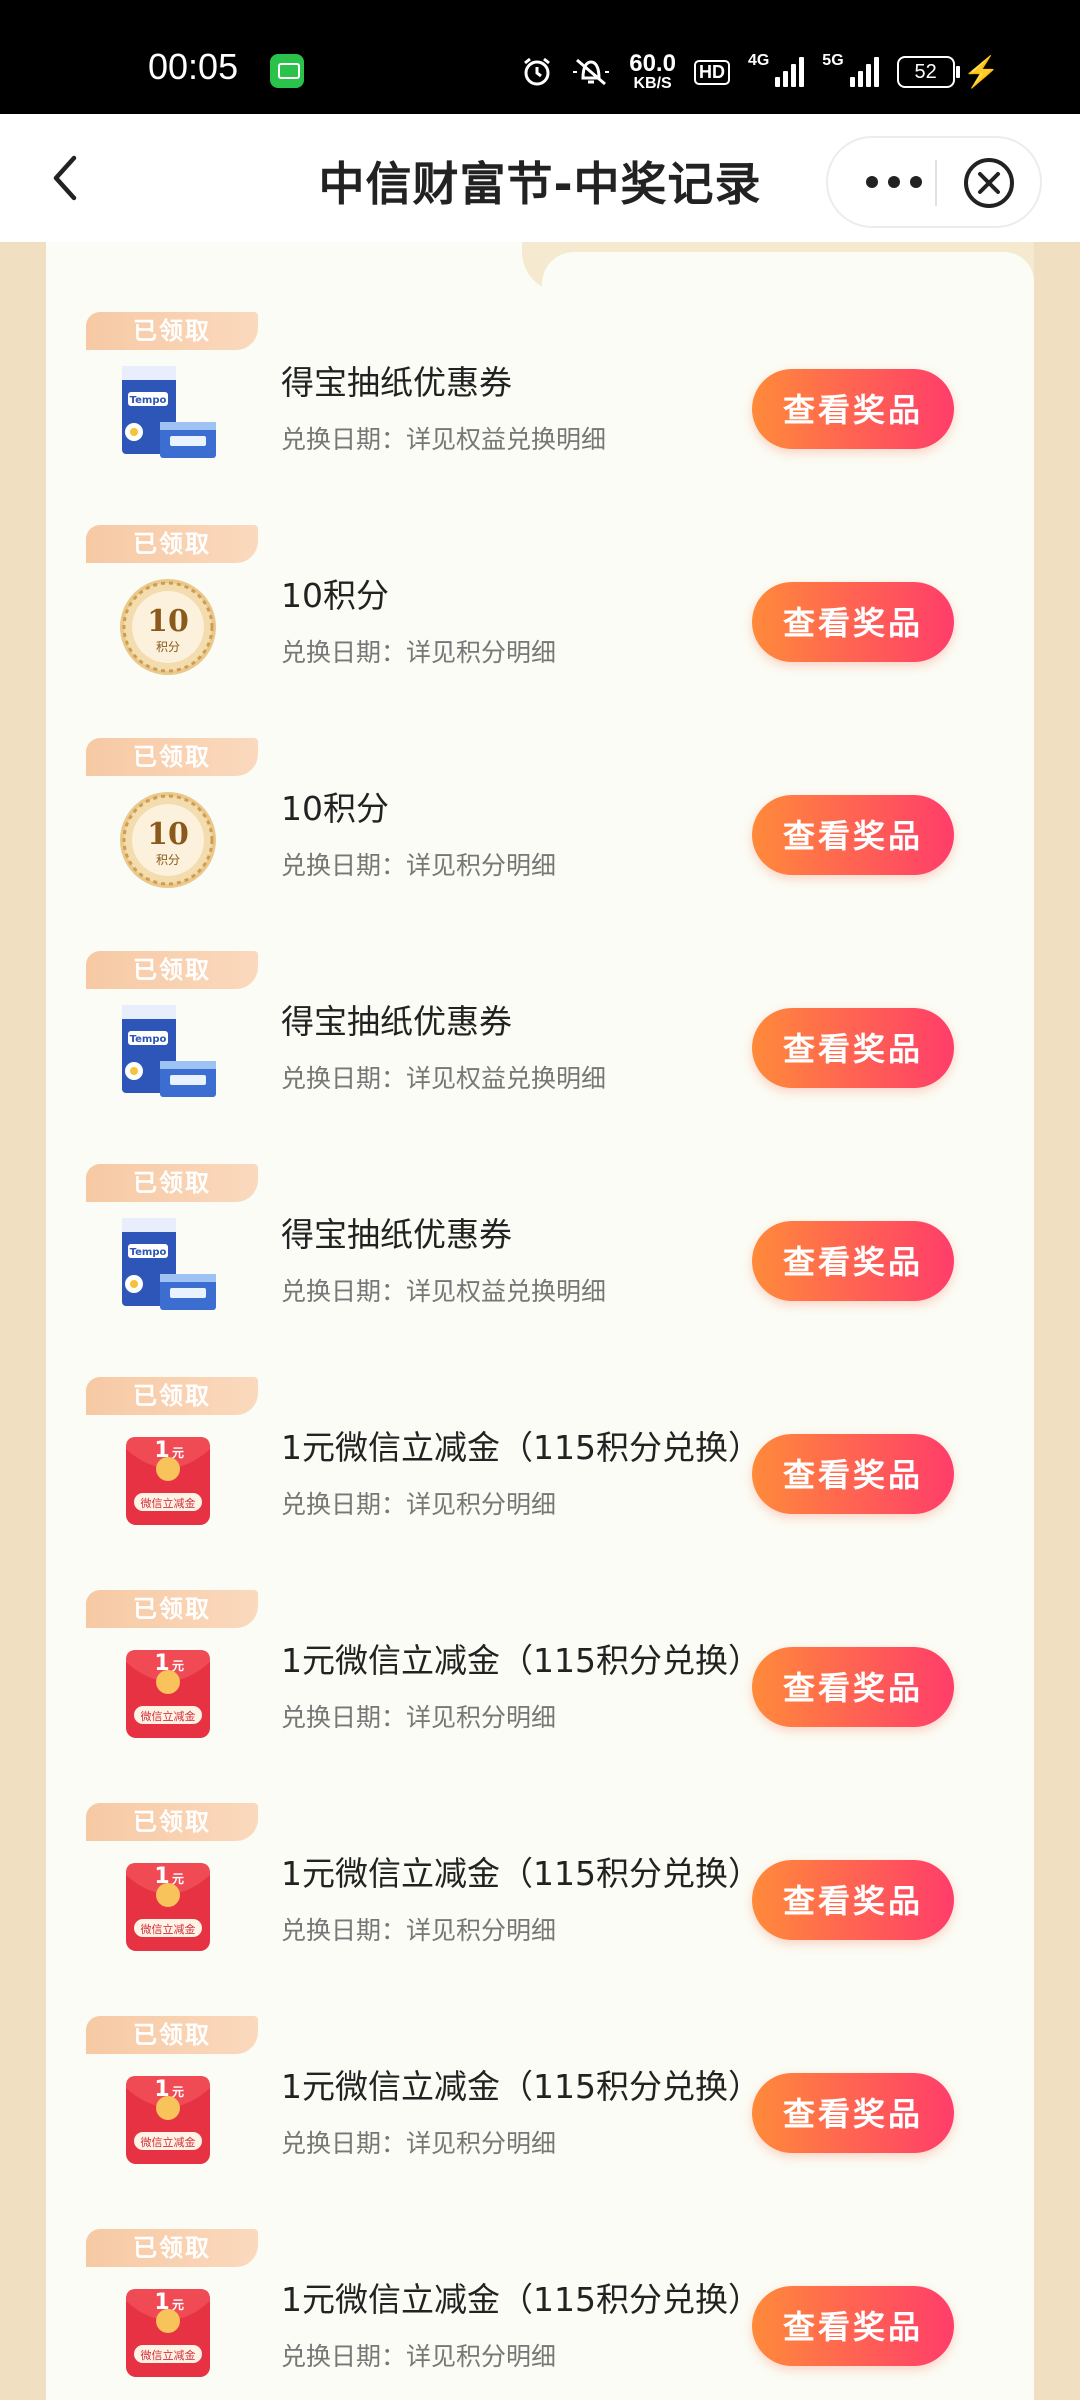 This screenshot has width=1080, height=2400. Describe the element at coordinates (833, 60) in the screenshot. I see `network-type-2: 5G` at that location.